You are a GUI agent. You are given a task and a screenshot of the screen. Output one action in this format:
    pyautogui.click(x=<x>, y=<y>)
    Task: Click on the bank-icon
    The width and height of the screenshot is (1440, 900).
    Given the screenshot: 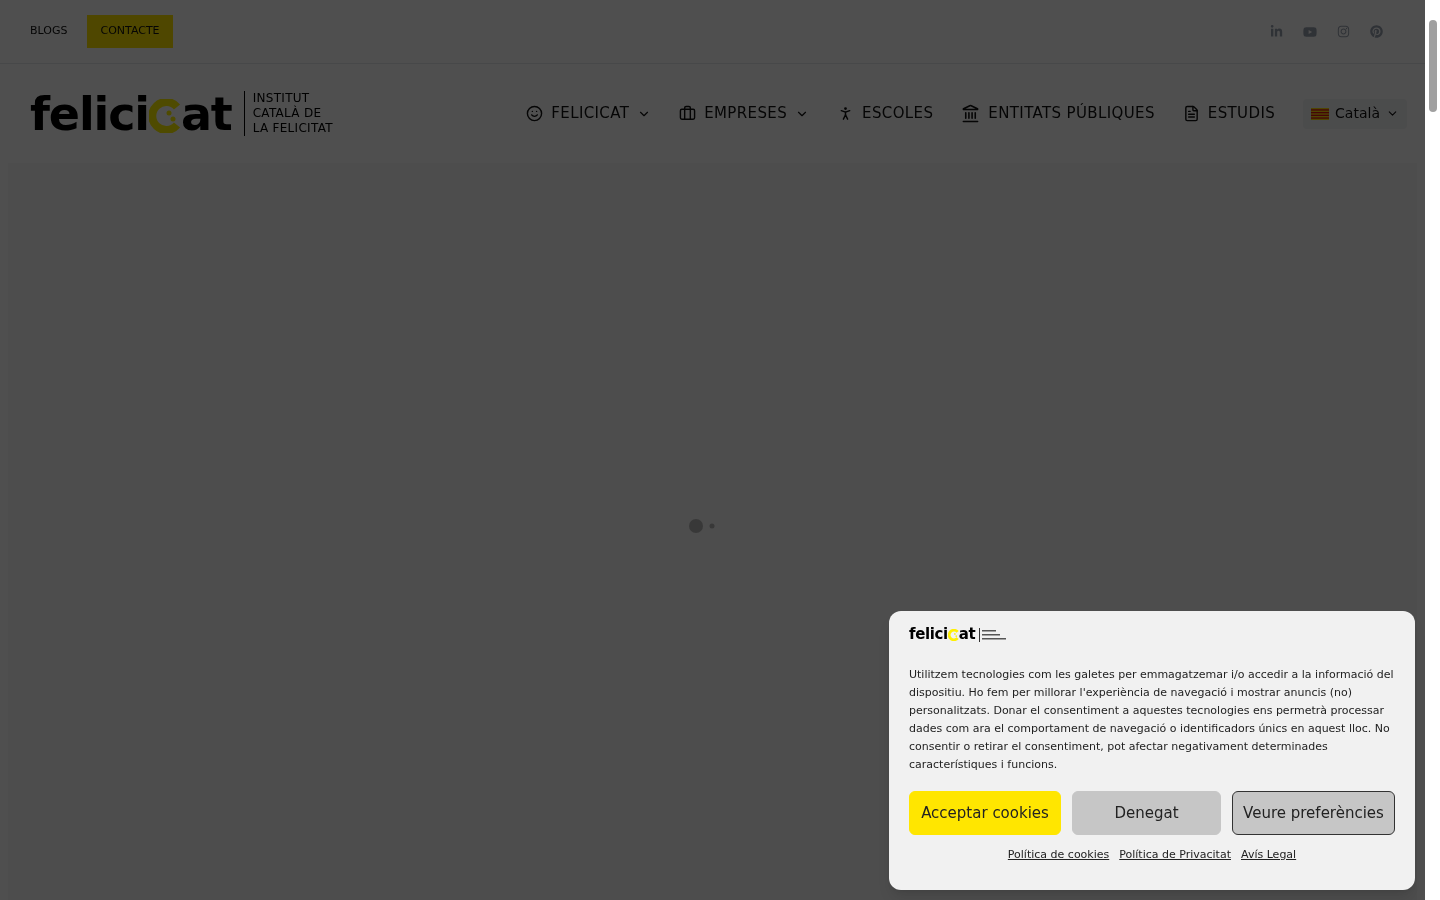 What is the action you would take?
    pyautogui.click(x=971, y=113)
    